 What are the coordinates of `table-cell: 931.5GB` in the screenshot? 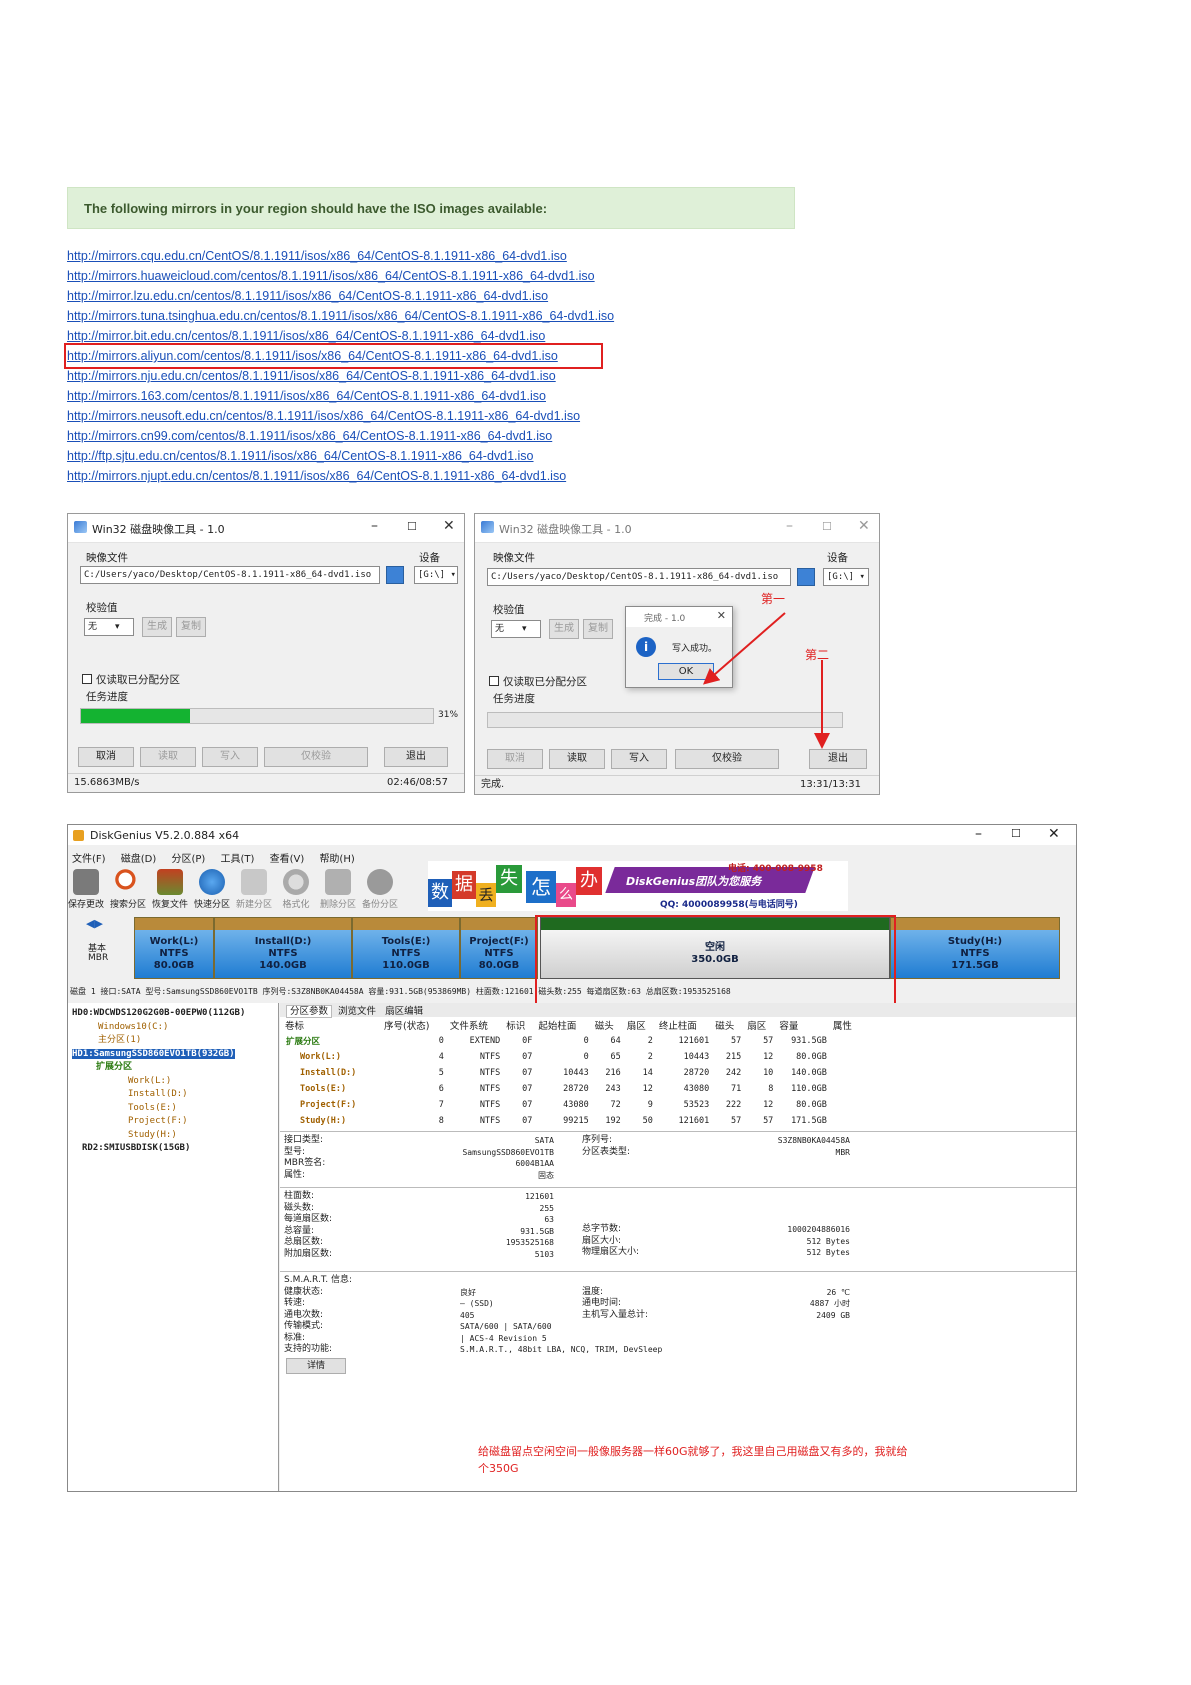 It's located at (809, 1041).